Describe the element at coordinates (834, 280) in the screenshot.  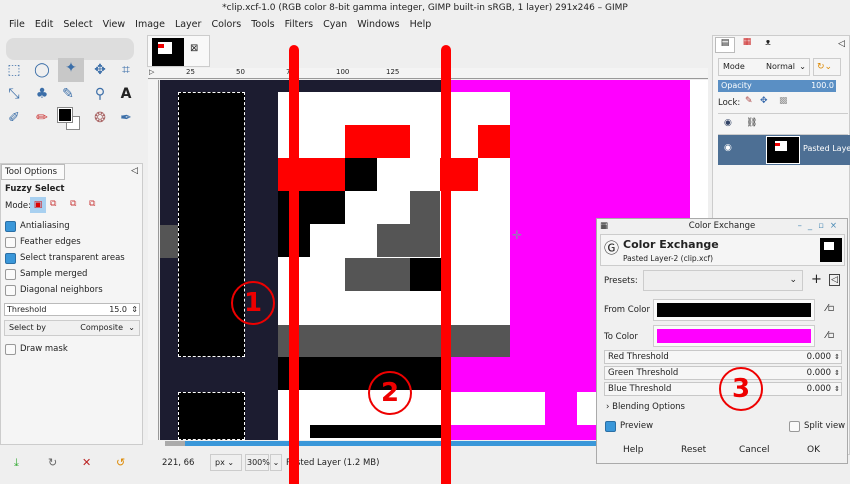
I see `preset-menu-icon: ◁` at that location.